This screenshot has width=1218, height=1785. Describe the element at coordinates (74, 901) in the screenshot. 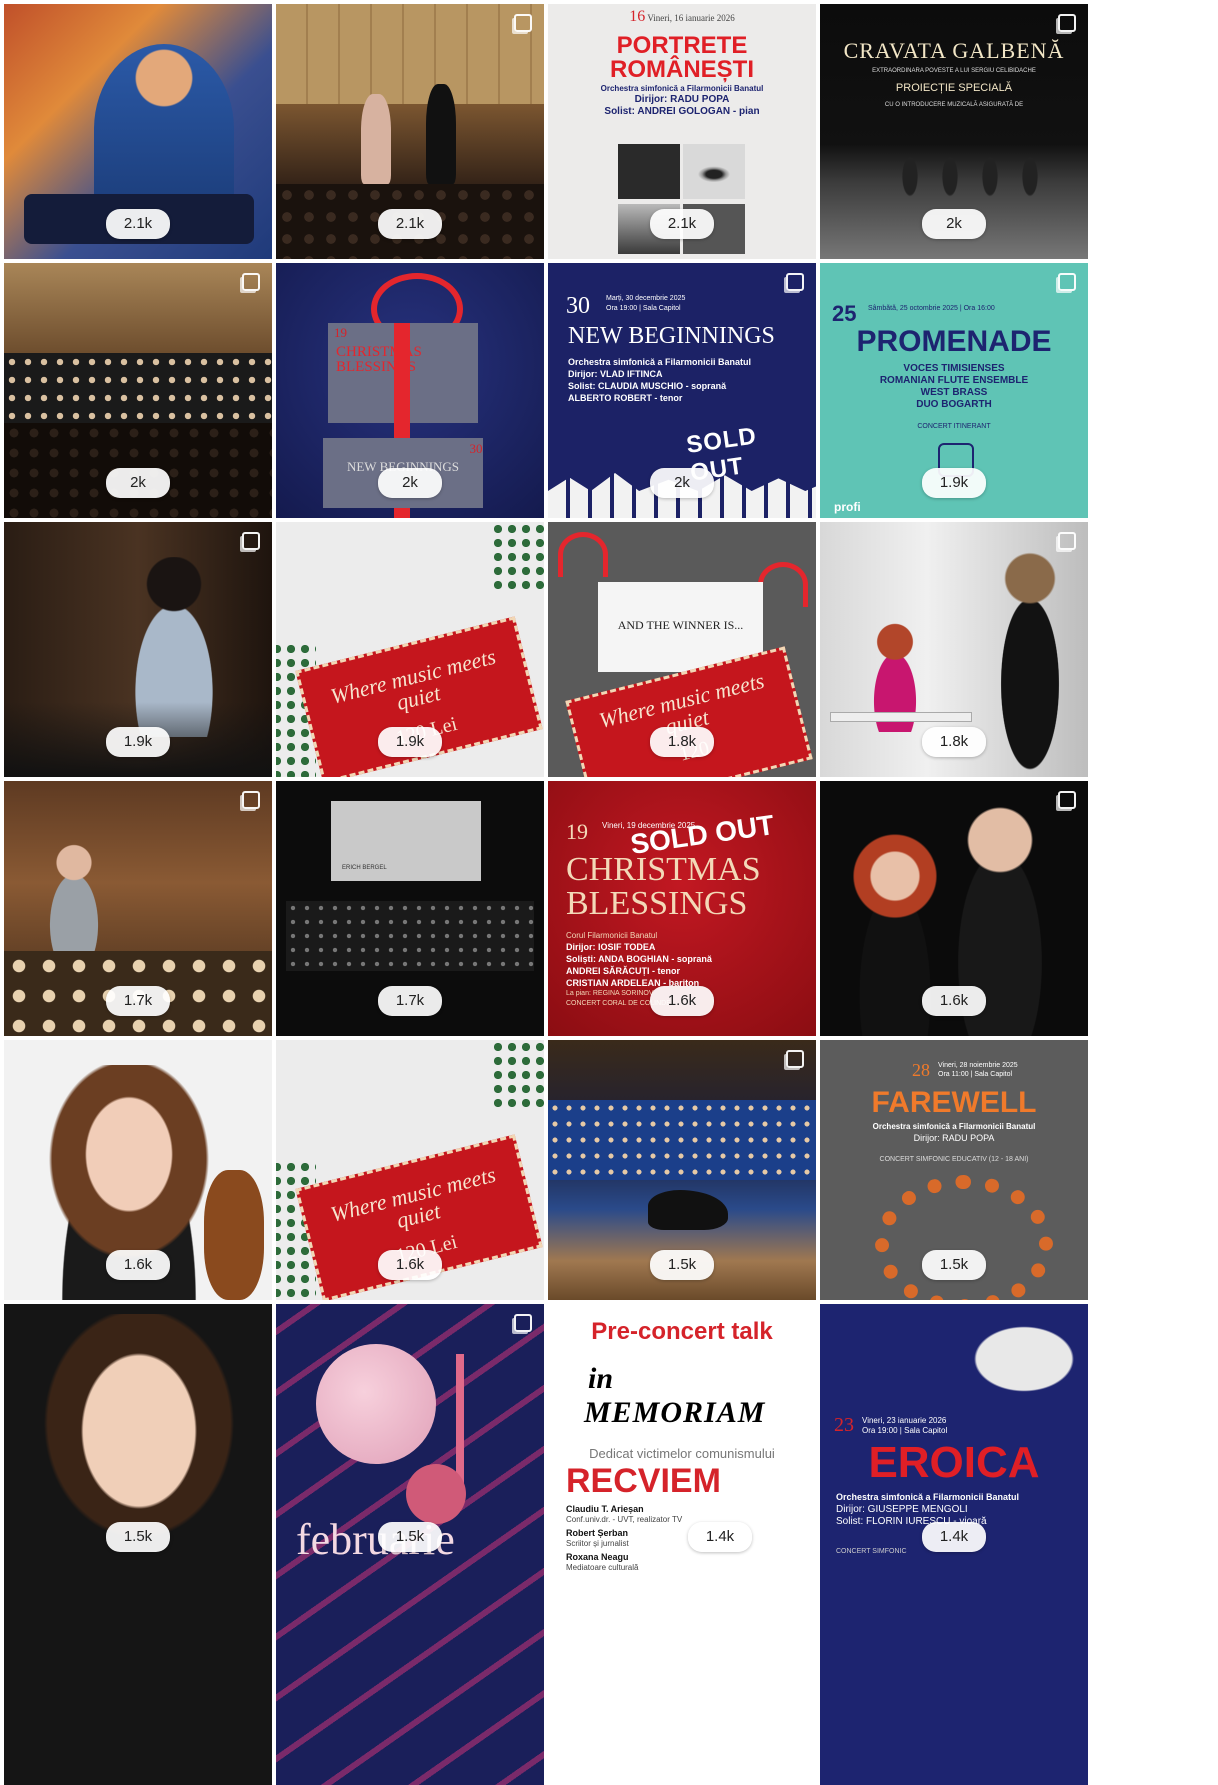

I see `conductor-figure` at that location.